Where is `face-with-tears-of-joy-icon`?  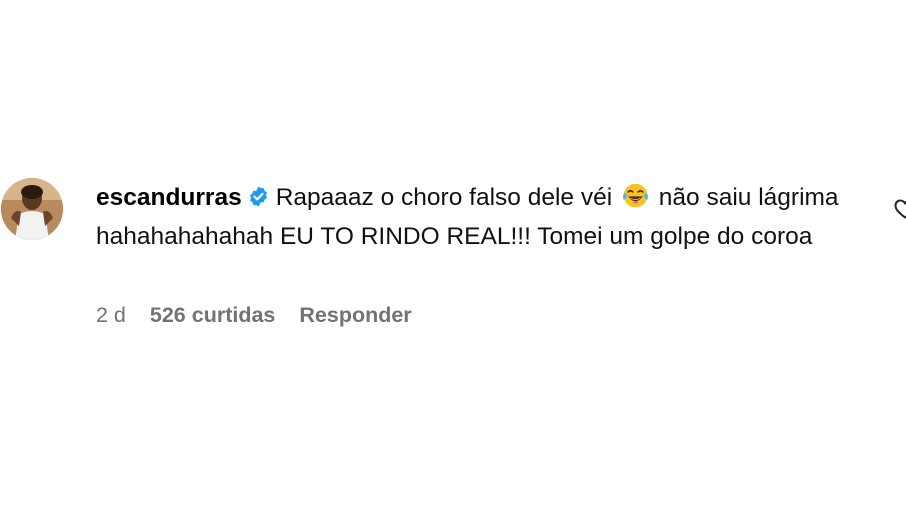
face-with-tears-of-joy-icon is located at coordinates (635, 195).